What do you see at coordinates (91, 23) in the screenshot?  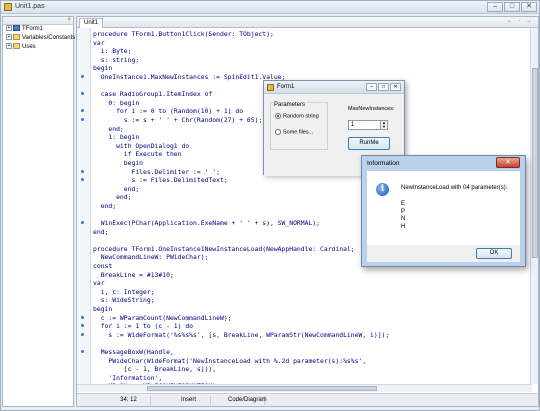 I see `tab-unit1: Unit1` at bounding box center [91, 23].